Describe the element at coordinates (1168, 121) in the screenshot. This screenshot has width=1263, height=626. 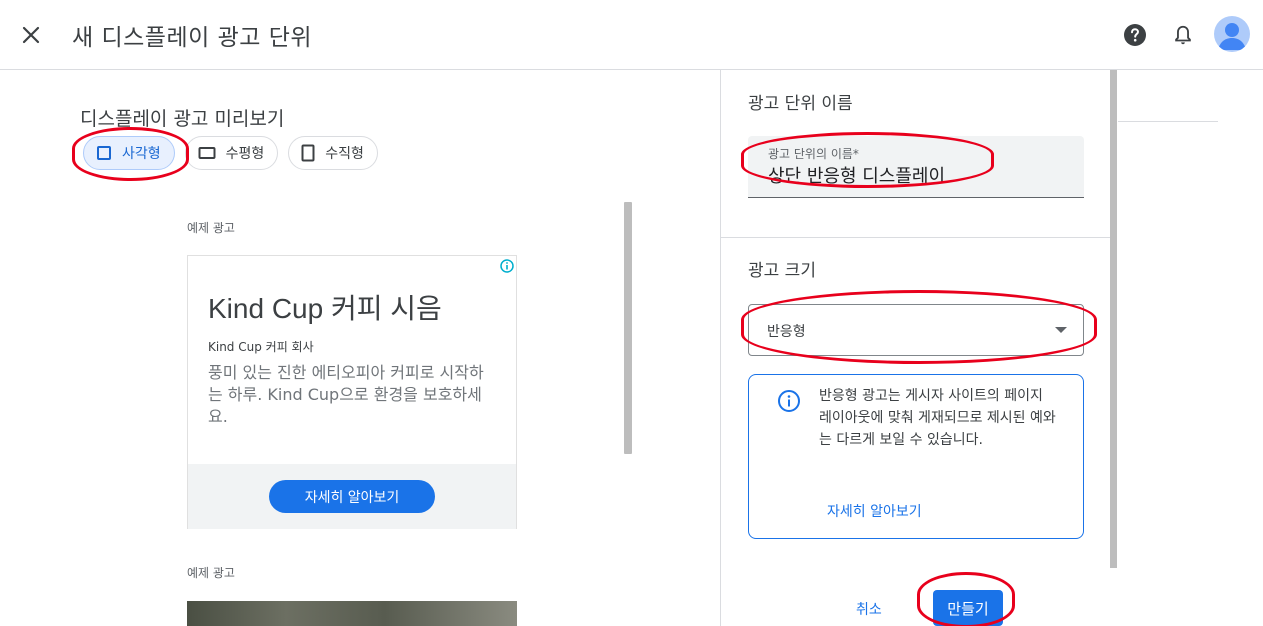
I see `background-divider` at that location.